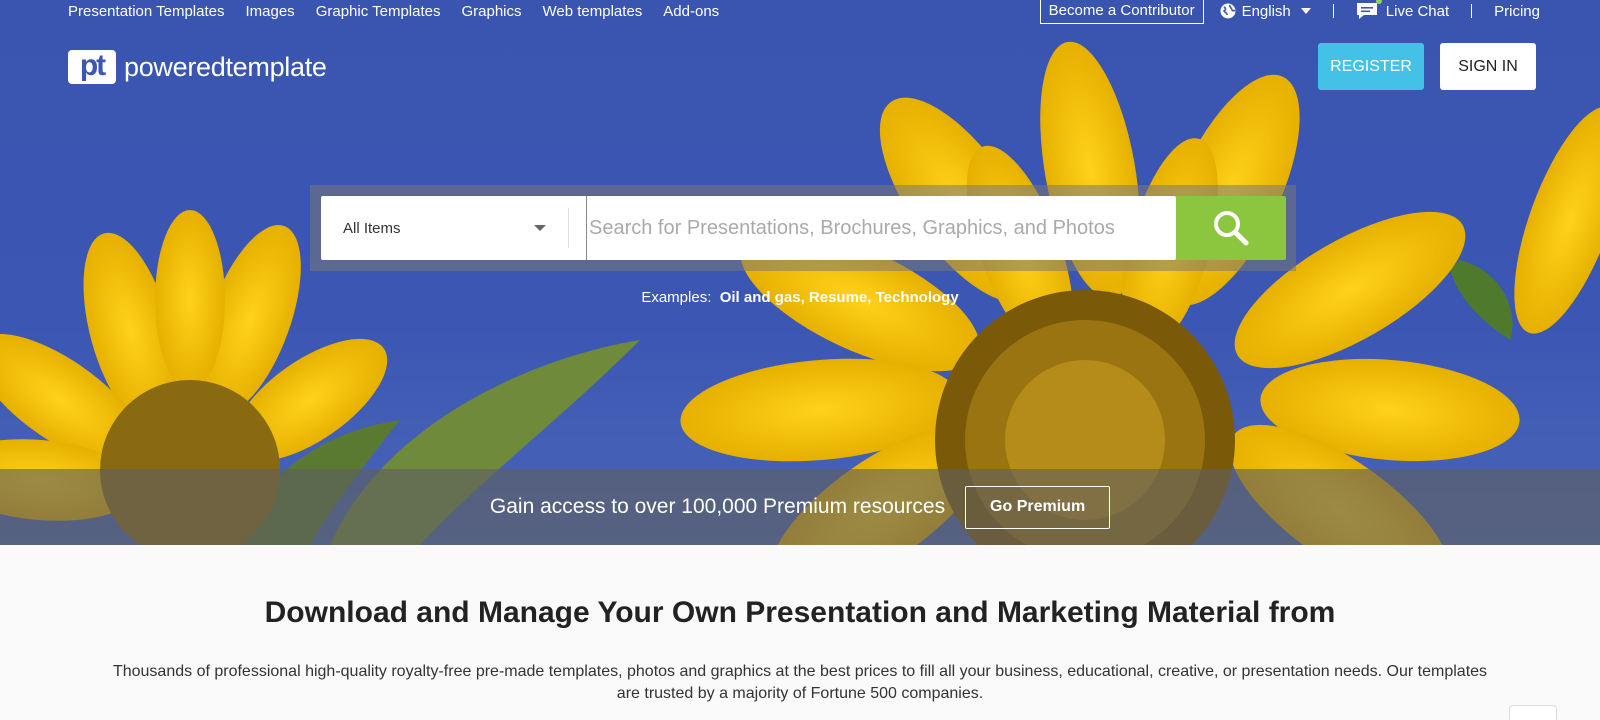 This screenshot has height=720, width=1600. What do you see at coordinates (269, 11) in the screenshot?
I see `nav-images: Images` at bounding box center [269, 11].